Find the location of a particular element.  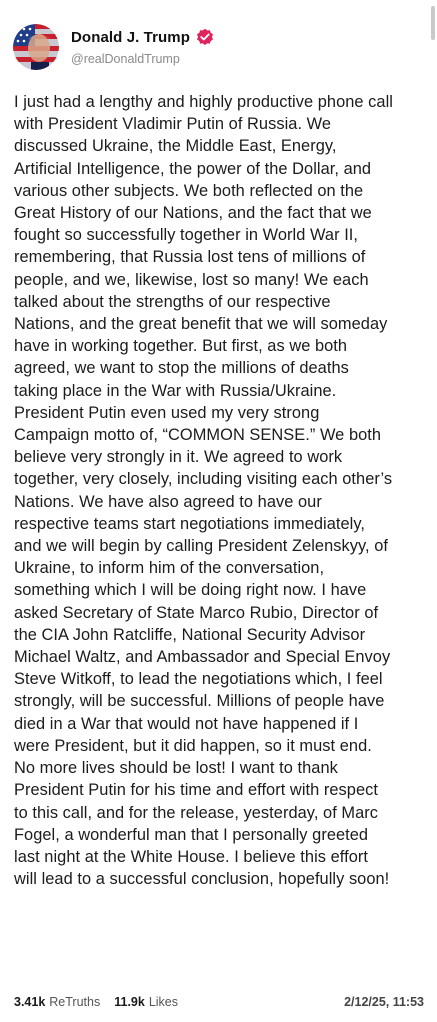

avatar-image is located at coordinates (36, 47).